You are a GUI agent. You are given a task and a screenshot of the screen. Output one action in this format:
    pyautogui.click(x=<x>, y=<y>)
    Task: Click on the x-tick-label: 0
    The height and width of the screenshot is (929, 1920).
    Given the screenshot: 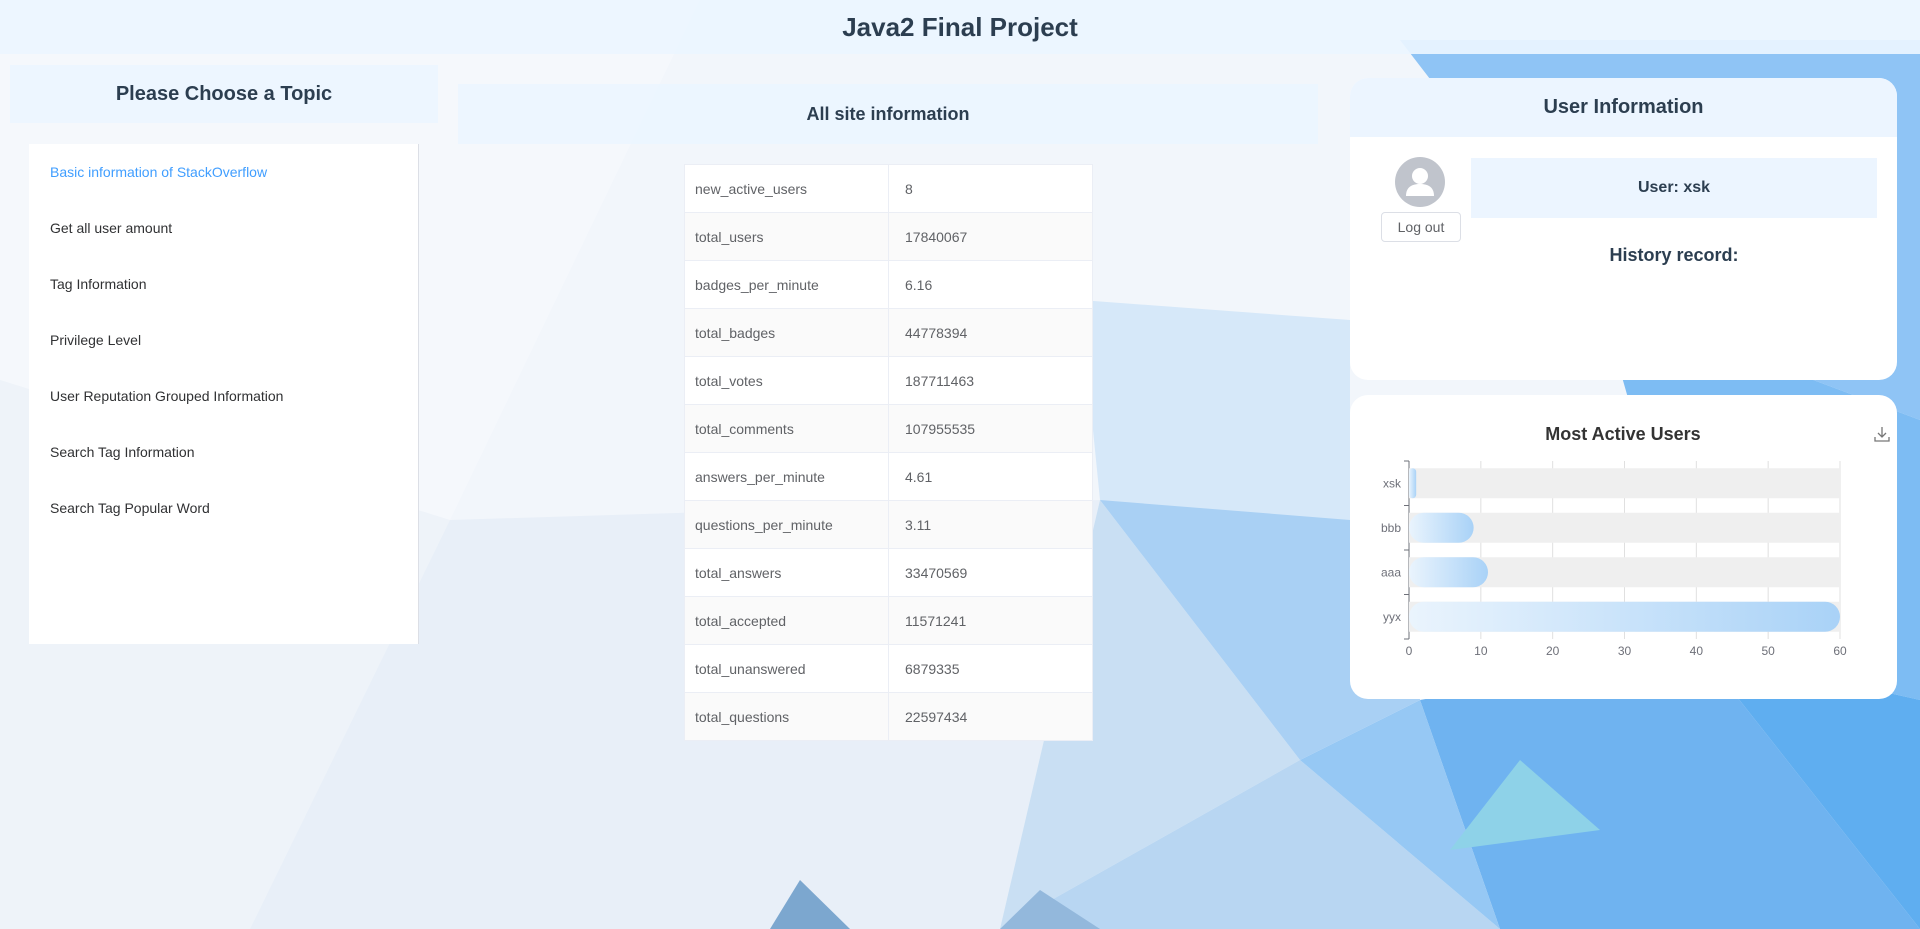 What is the action you would take?
    pyautogui.click(x=1409, y=651)
    